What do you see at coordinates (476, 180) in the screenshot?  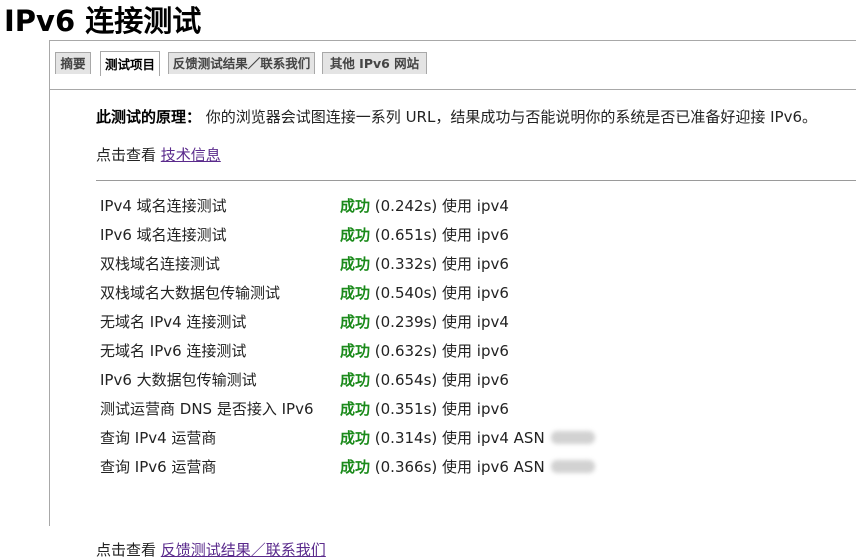 I see `section-divider` at bounding box center [476, 180].